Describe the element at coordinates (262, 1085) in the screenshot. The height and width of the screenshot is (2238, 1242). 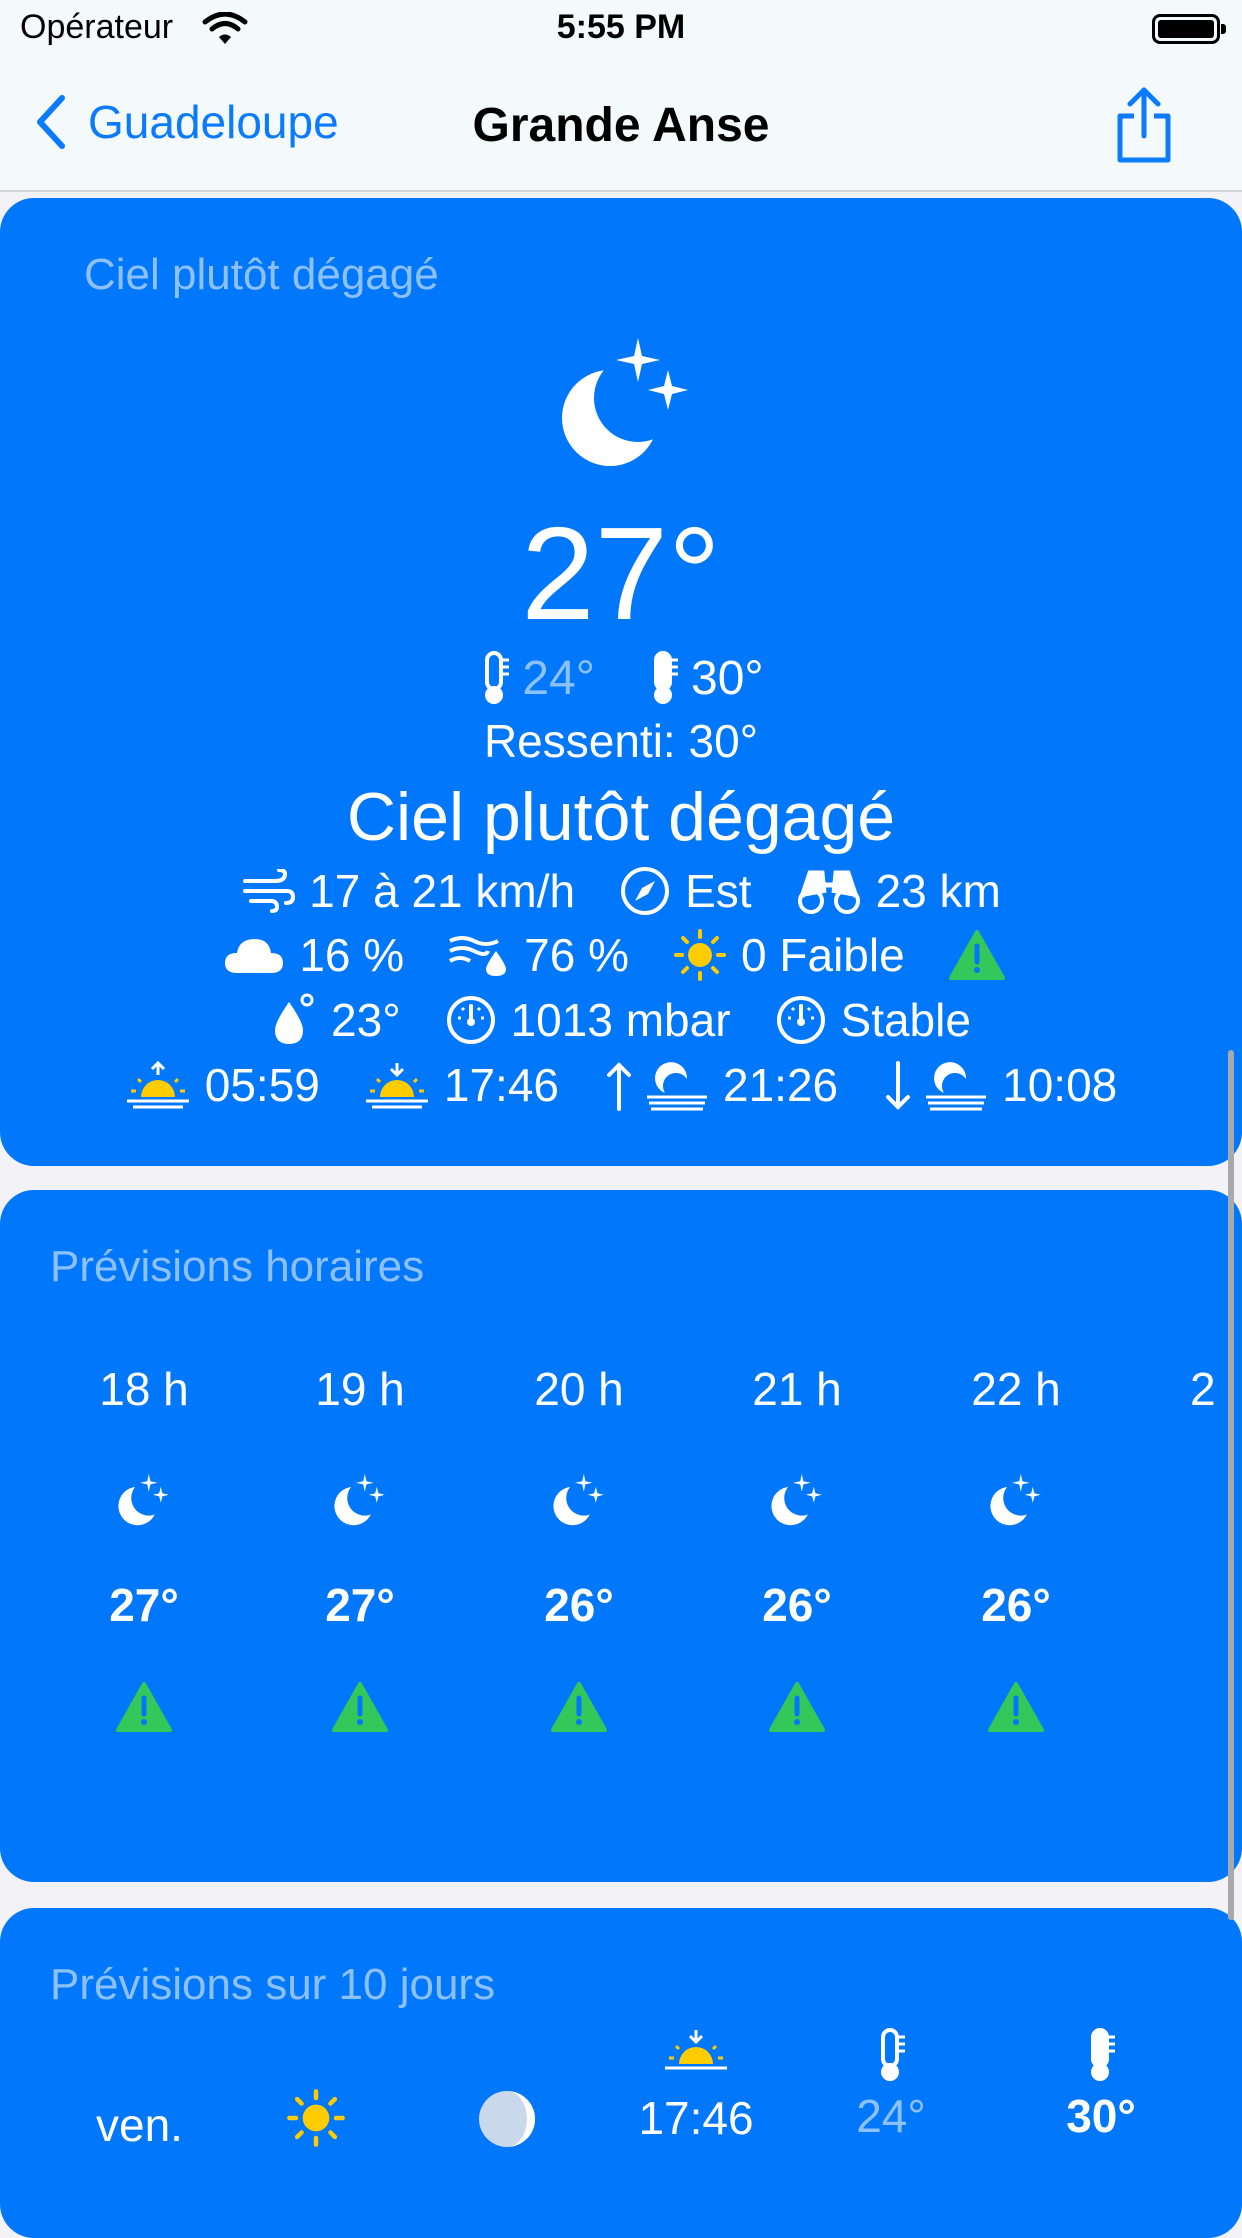
I see `sunrise-time: 05:59` at that location.